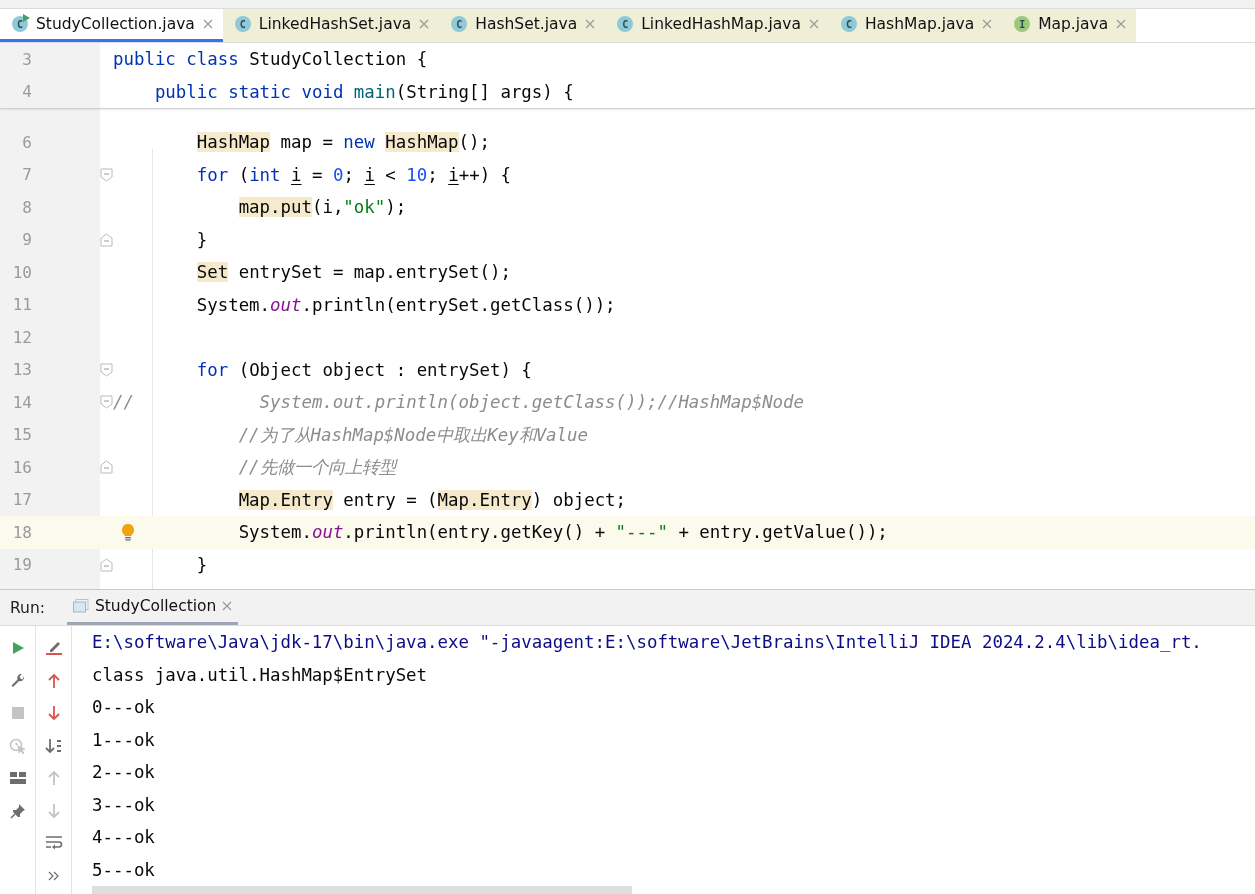  What do you see at coordinates (647, 642) in the screenshot?
I see `console-line: E:\software\Java\jdk-17\bin\java.exe "-javaagent:E:\software\JetBrains\IntelliJ IDEA 2024.2.4\lib\idea_rt.` at bounding box center [647, 642].